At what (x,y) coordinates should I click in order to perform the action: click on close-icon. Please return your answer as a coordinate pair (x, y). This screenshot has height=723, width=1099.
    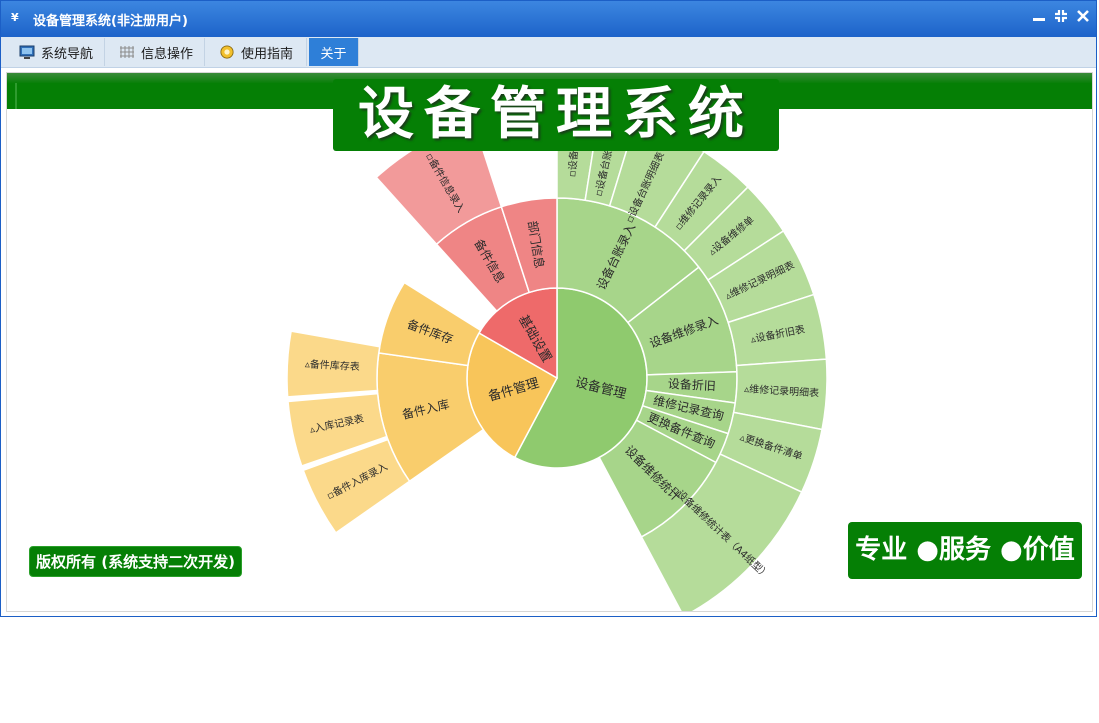
    Looking at the image, I should click on (1083, 16).